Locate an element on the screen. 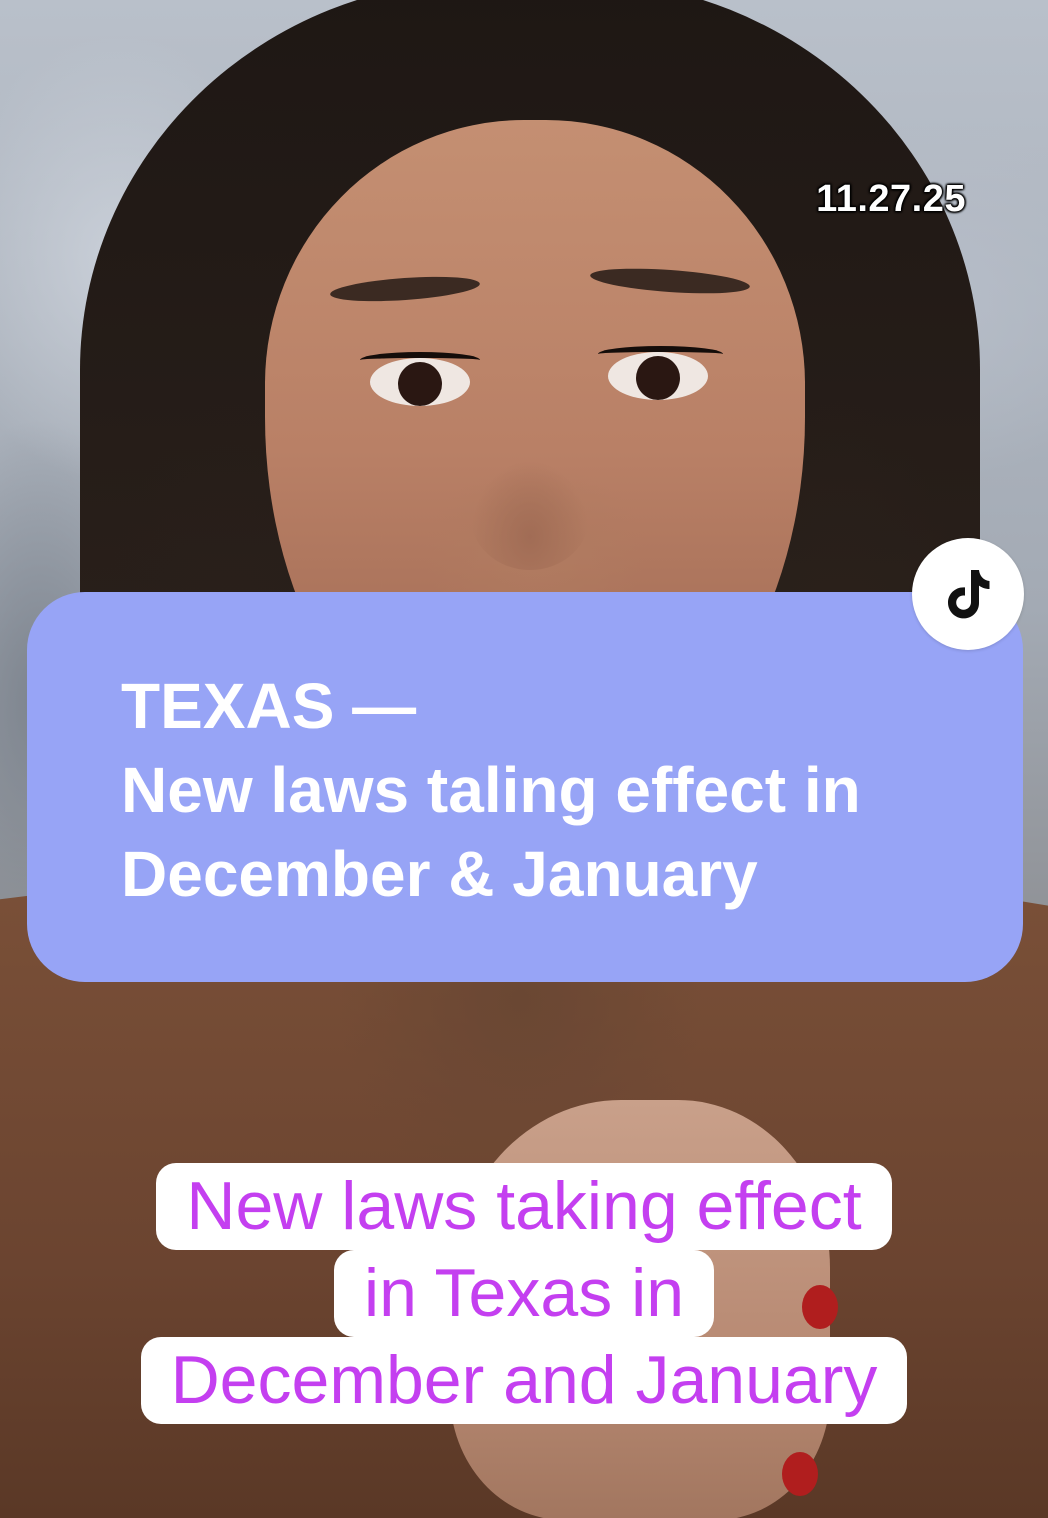 This screenshot has height=1518, width=1048. tiktok-logo-icon is located at coordinates (968, 594).